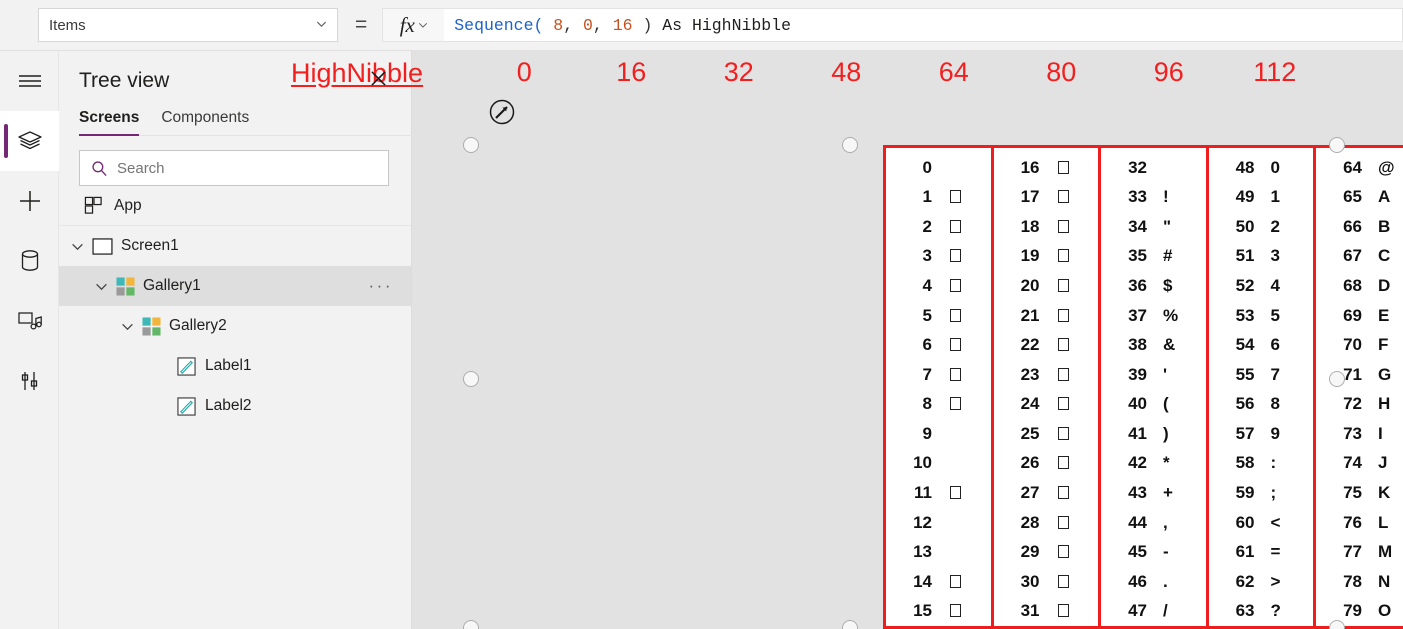  I want to click on insert-icon, so click(29, 201).